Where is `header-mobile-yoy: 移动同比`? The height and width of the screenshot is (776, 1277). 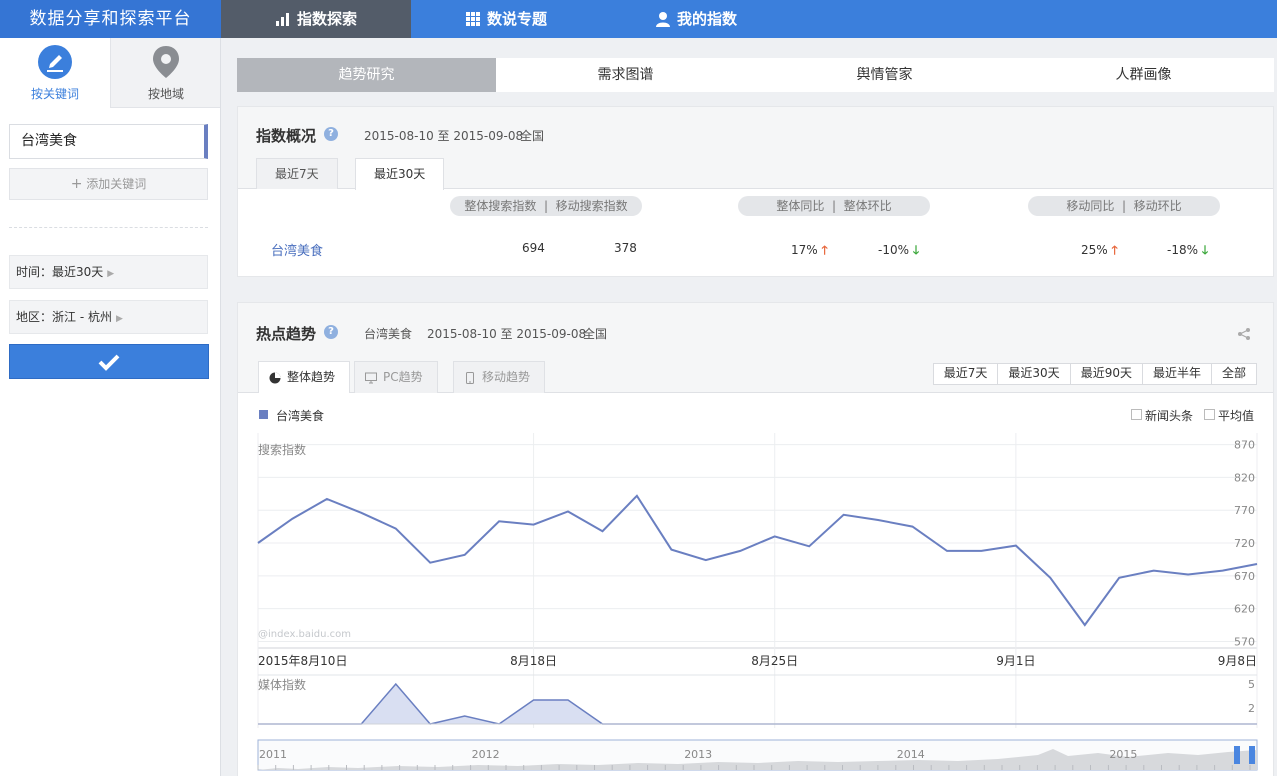 header-mobile-yoy: 移动同比 is located at coordinates (1090, 206).